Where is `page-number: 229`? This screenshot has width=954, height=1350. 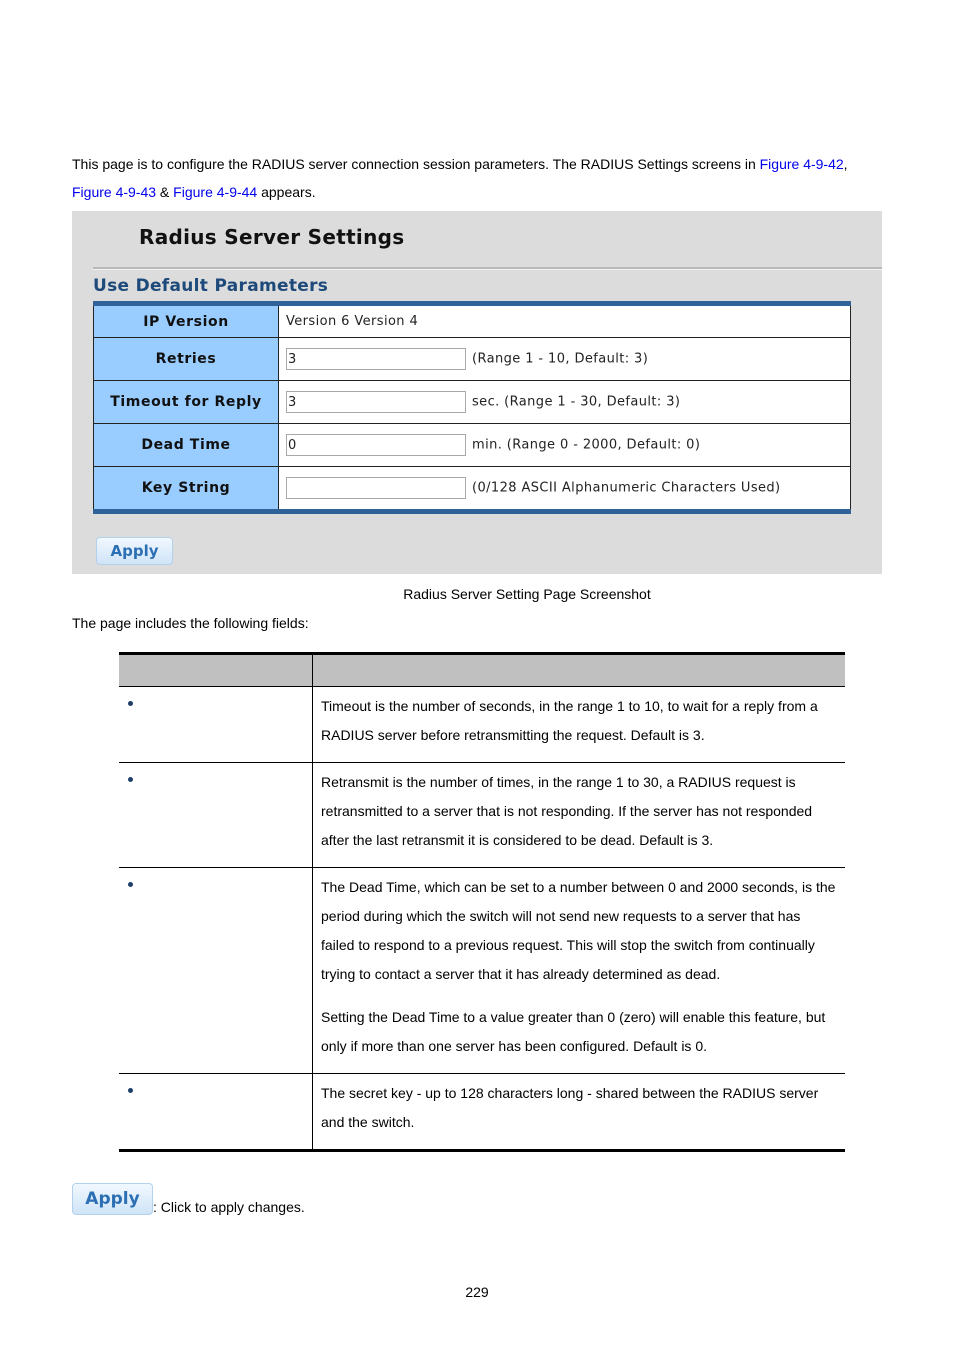
page-number: 229 is located at coordinates (477, 1292).